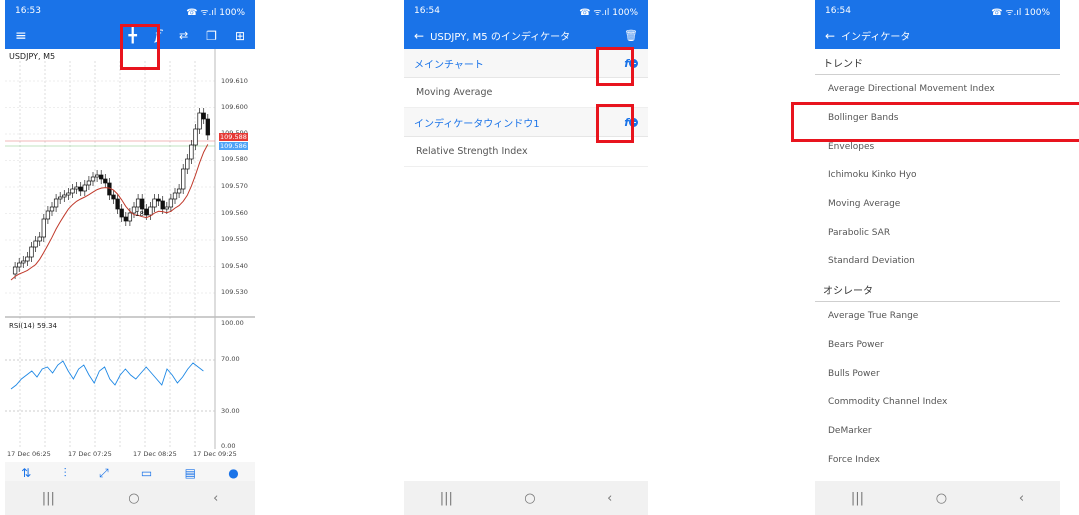  Describe the element at coordinates (937, 289) in the screenshot. I see `group-oscillator: オシレータ` at that location.